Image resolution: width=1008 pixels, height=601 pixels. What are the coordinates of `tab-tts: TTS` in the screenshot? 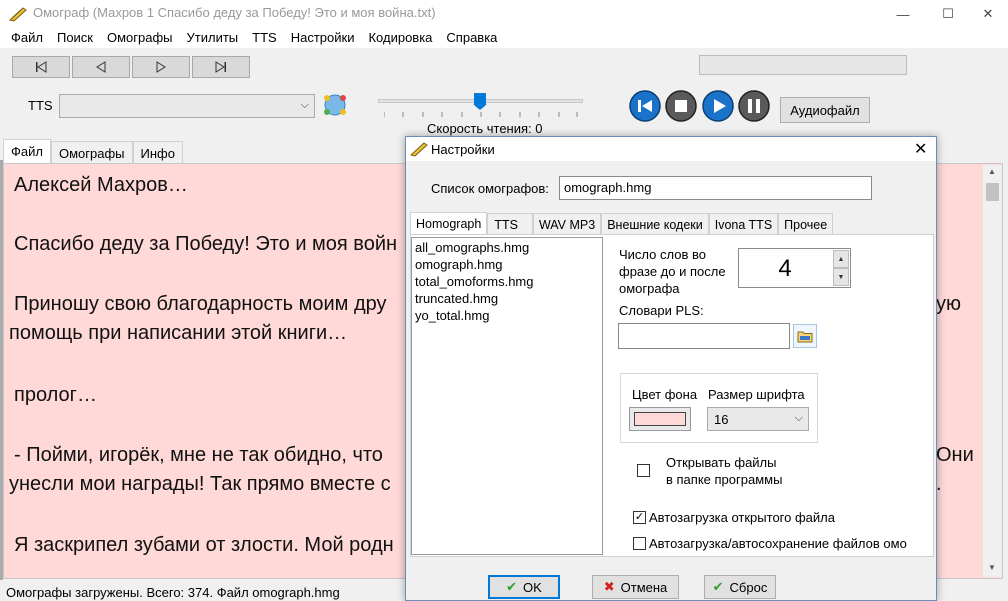 It's located at (510, 224).